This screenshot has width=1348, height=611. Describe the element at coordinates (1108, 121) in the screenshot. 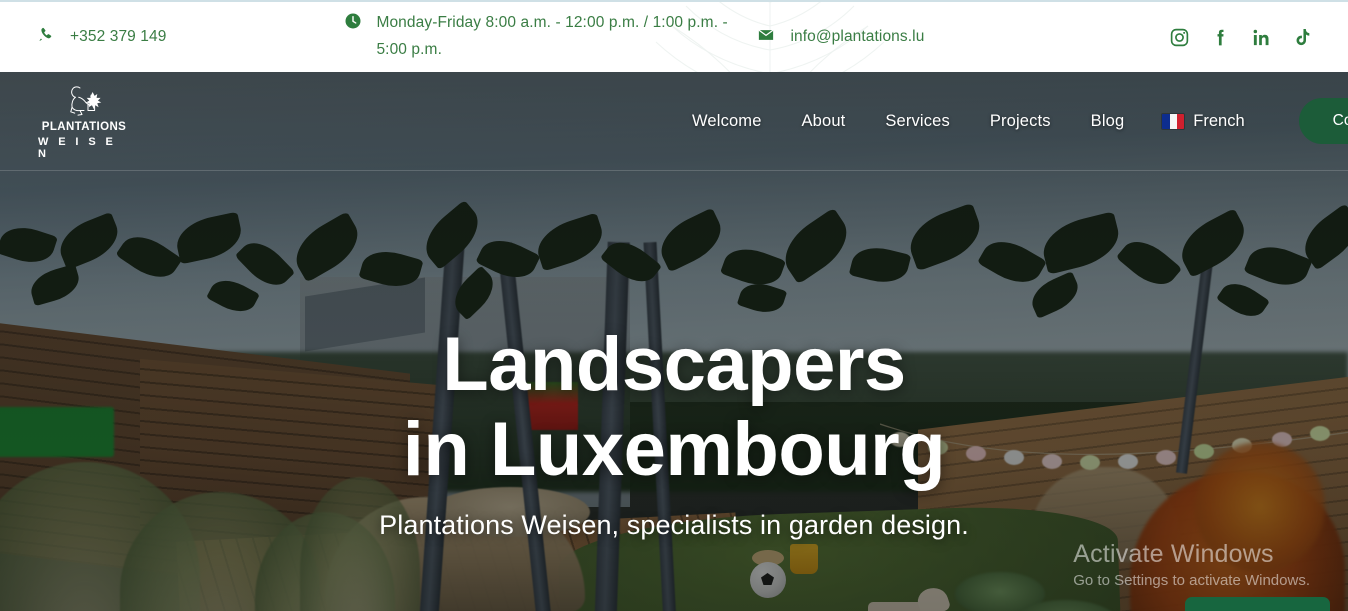

I see `nav-item-blog: Blog` at that location.